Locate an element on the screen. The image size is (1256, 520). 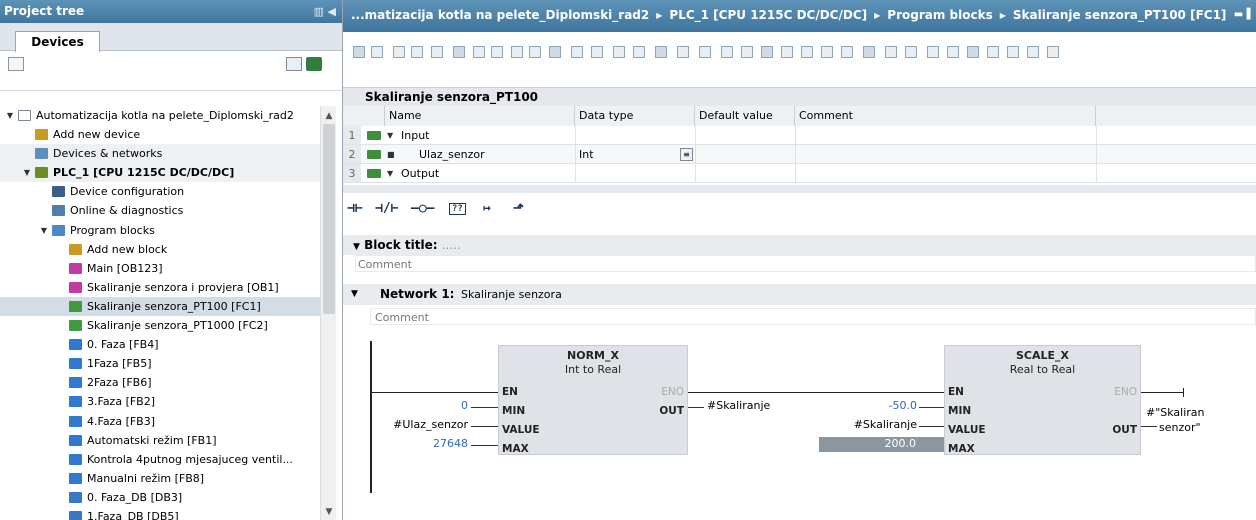
expand-icon: ■ is located at coordinates (391, 154).